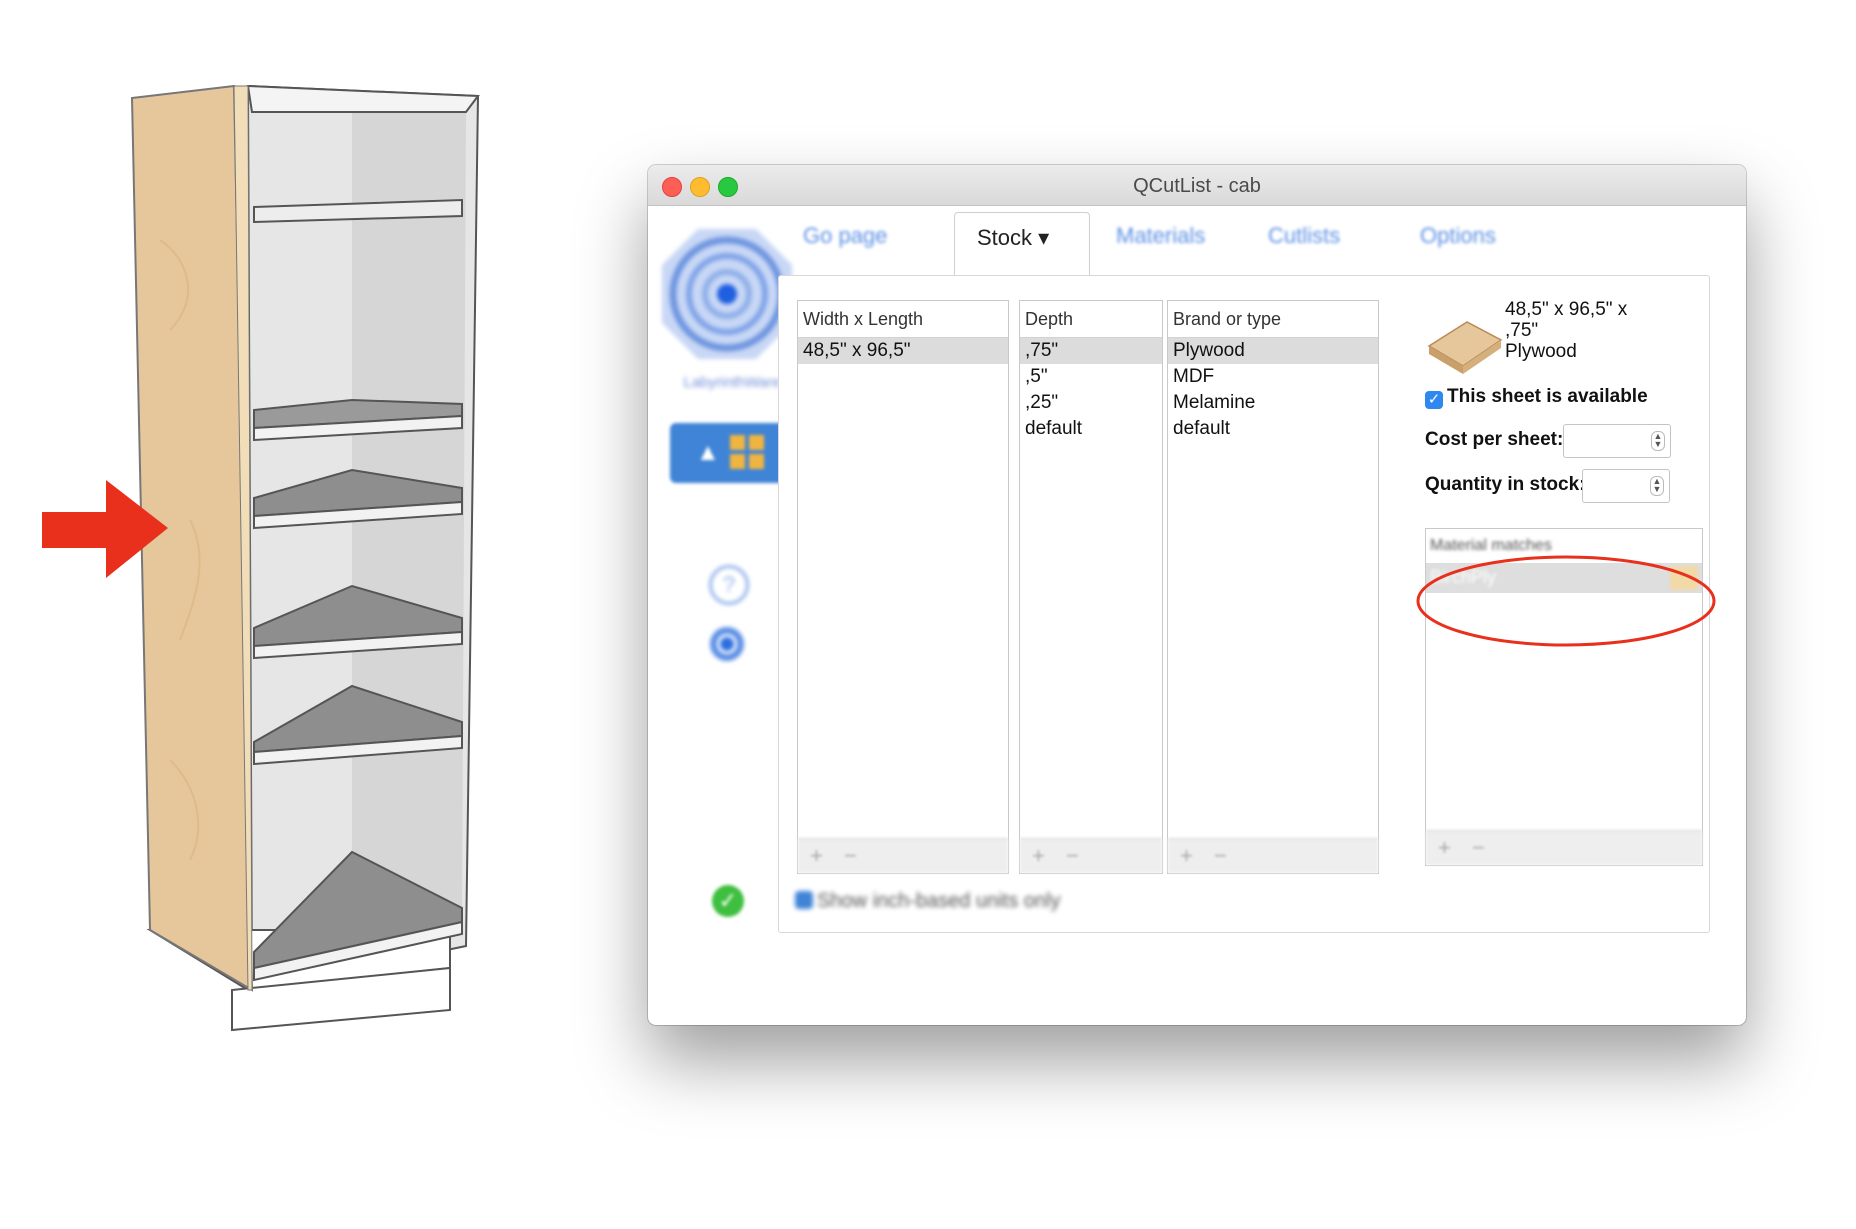 Image resolution: width=1856 pixels, height=1229 pixels. I want to click on annotation-ellipse, so click(1566, 601).